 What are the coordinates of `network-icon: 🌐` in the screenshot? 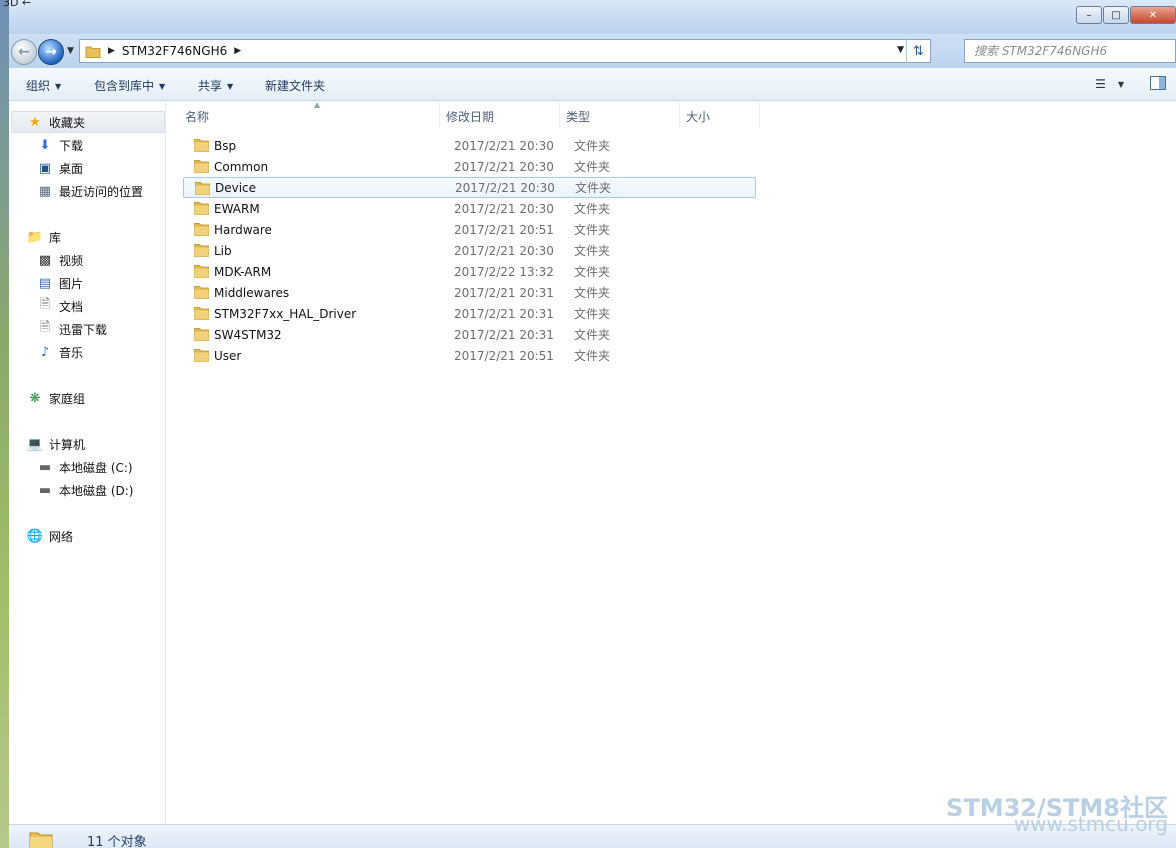 It's located at (35, 536).